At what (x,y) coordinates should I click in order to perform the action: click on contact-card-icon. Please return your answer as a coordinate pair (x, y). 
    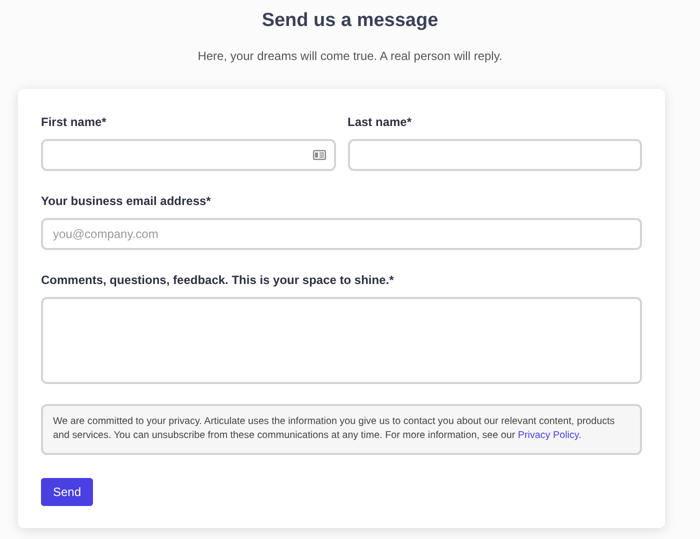
    Looking at the image, I should click on (319, 155).